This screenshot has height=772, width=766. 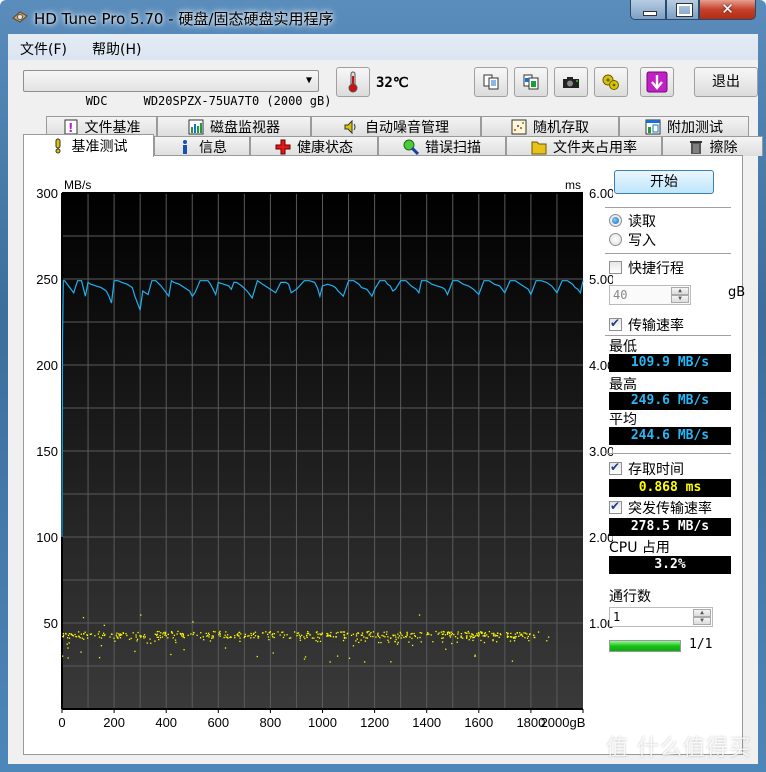 I want to click on tab-row-bottom: 基准测试 信息 健康状态 错误扫描 文件夹占用率 擦除, so click(x=393, y=145).